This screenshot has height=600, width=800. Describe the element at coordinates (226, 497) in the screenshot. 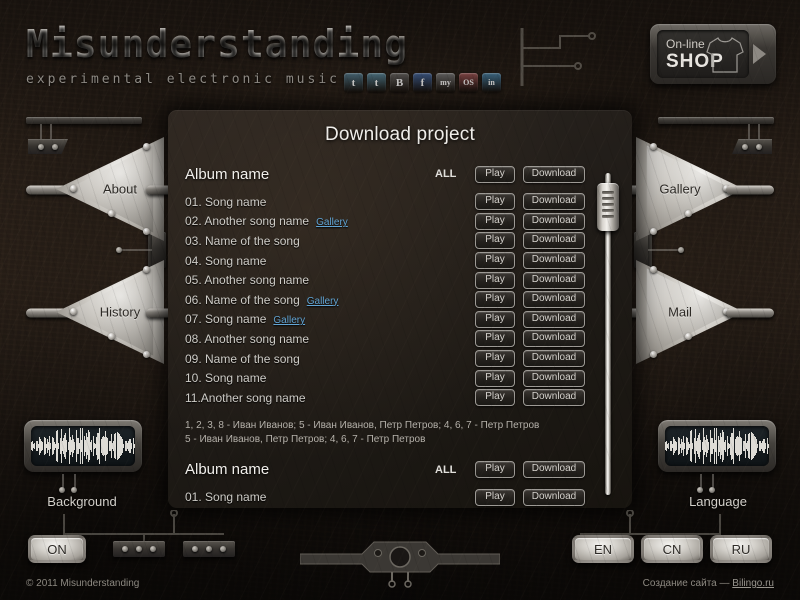

I see `song-title: 01. Song name` at that location.